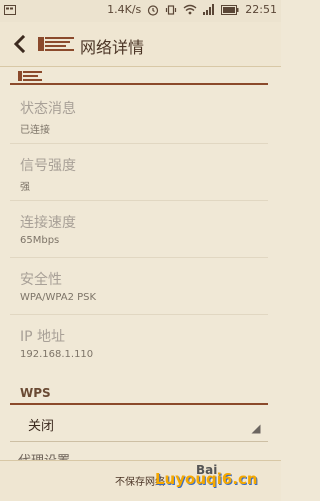  I want to click on detail-value: WPA/WPA2 PSK, so click(58, 297).